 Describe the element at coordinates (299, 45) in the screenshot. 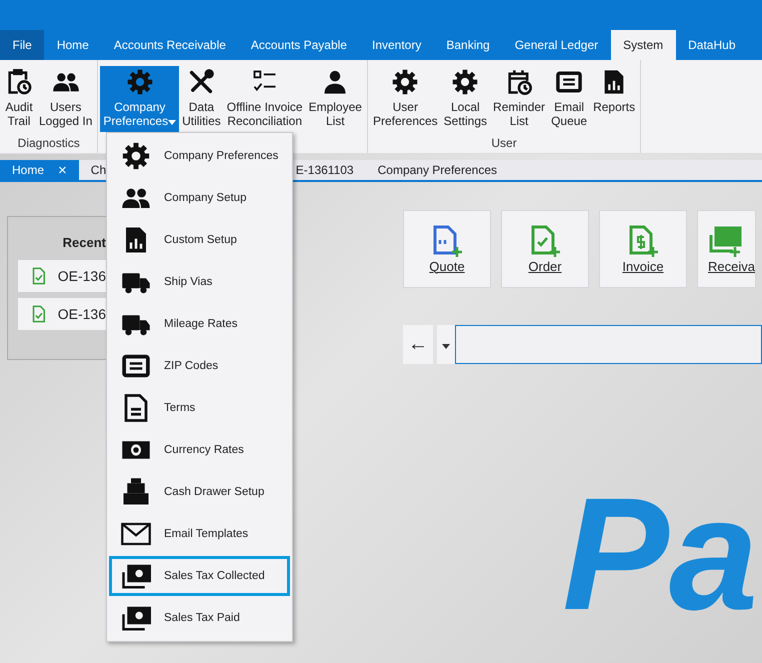

I see `ribbon-tab: Accounts Payable` at that location.